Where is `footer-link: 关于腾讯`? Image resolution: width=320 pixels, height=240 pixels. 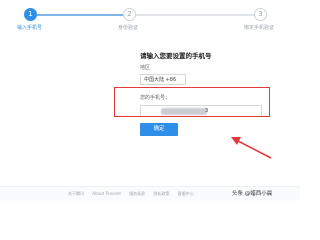 footer-link: 关于腾讯 is located at coordinates (76, 193).